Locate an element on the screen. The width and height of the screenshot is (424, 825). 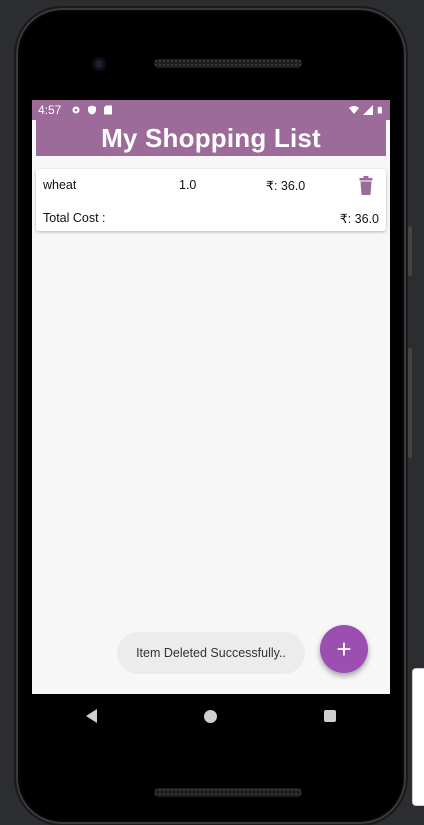
add-item-button: + is located at coordinates (344, 649).